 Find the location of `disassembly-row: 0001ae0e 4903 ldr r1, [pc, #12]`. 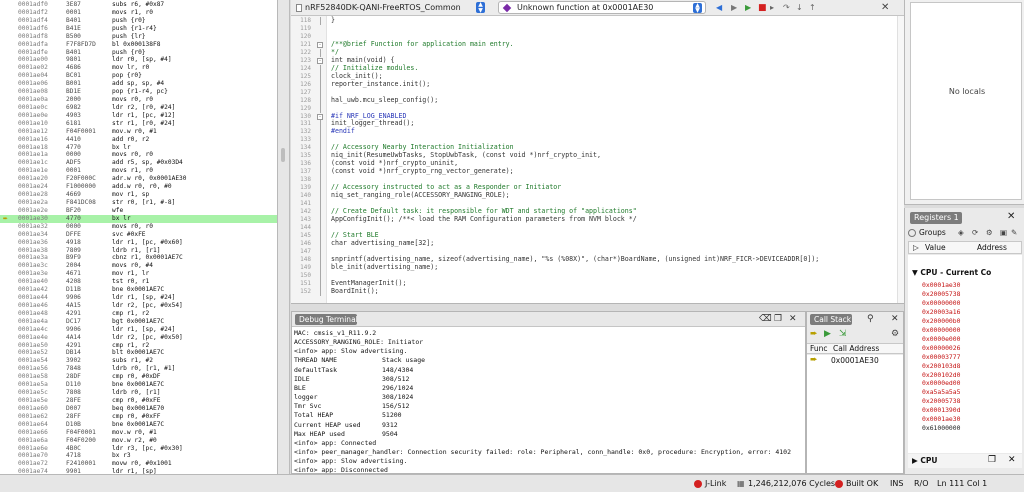

disassembly-row: 0001ae0e 4903 ldr r1, [pc, #12] is located at coordinates (138, 116).